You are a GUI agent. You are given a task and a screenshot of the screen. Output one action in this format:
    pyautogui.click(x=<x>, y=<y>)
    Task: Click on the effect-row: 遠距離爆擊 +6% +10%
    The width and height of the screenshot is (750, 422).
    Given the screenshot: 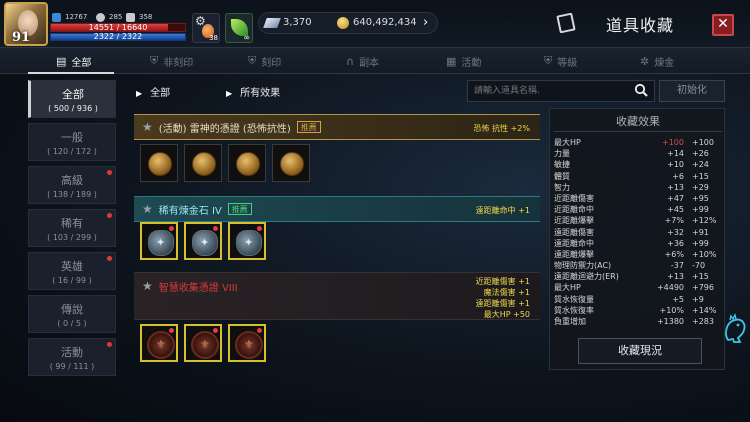 What is the action you would take?
    pyautogui.click(x=638, y=254)
    